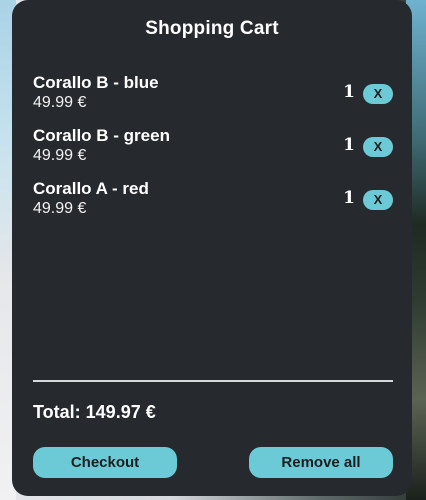 Image resolution: width=426 pixels, height=500 pixels. I want to click on cart-item: Corallo B - green 49.99 € 1 X, so click(213, 152).